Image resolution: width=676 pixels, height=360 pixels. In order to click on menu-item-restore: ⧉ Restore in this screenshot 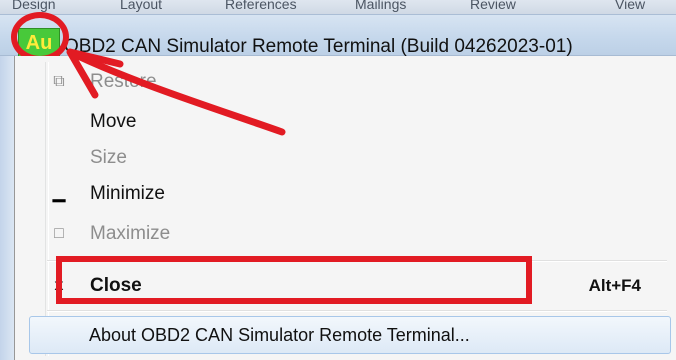, I will do `click(345, 82)`.